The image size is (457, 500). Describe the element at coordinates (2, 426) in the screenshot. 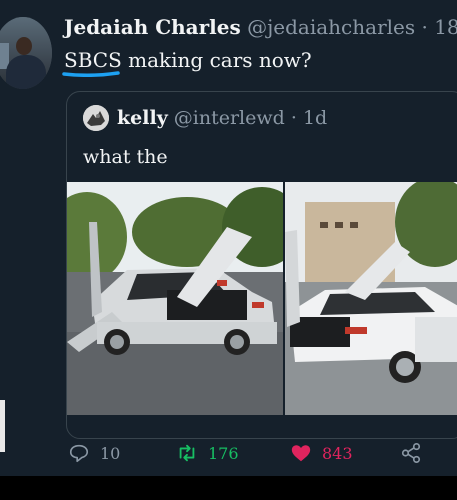

I see `screen-edge` at that location.